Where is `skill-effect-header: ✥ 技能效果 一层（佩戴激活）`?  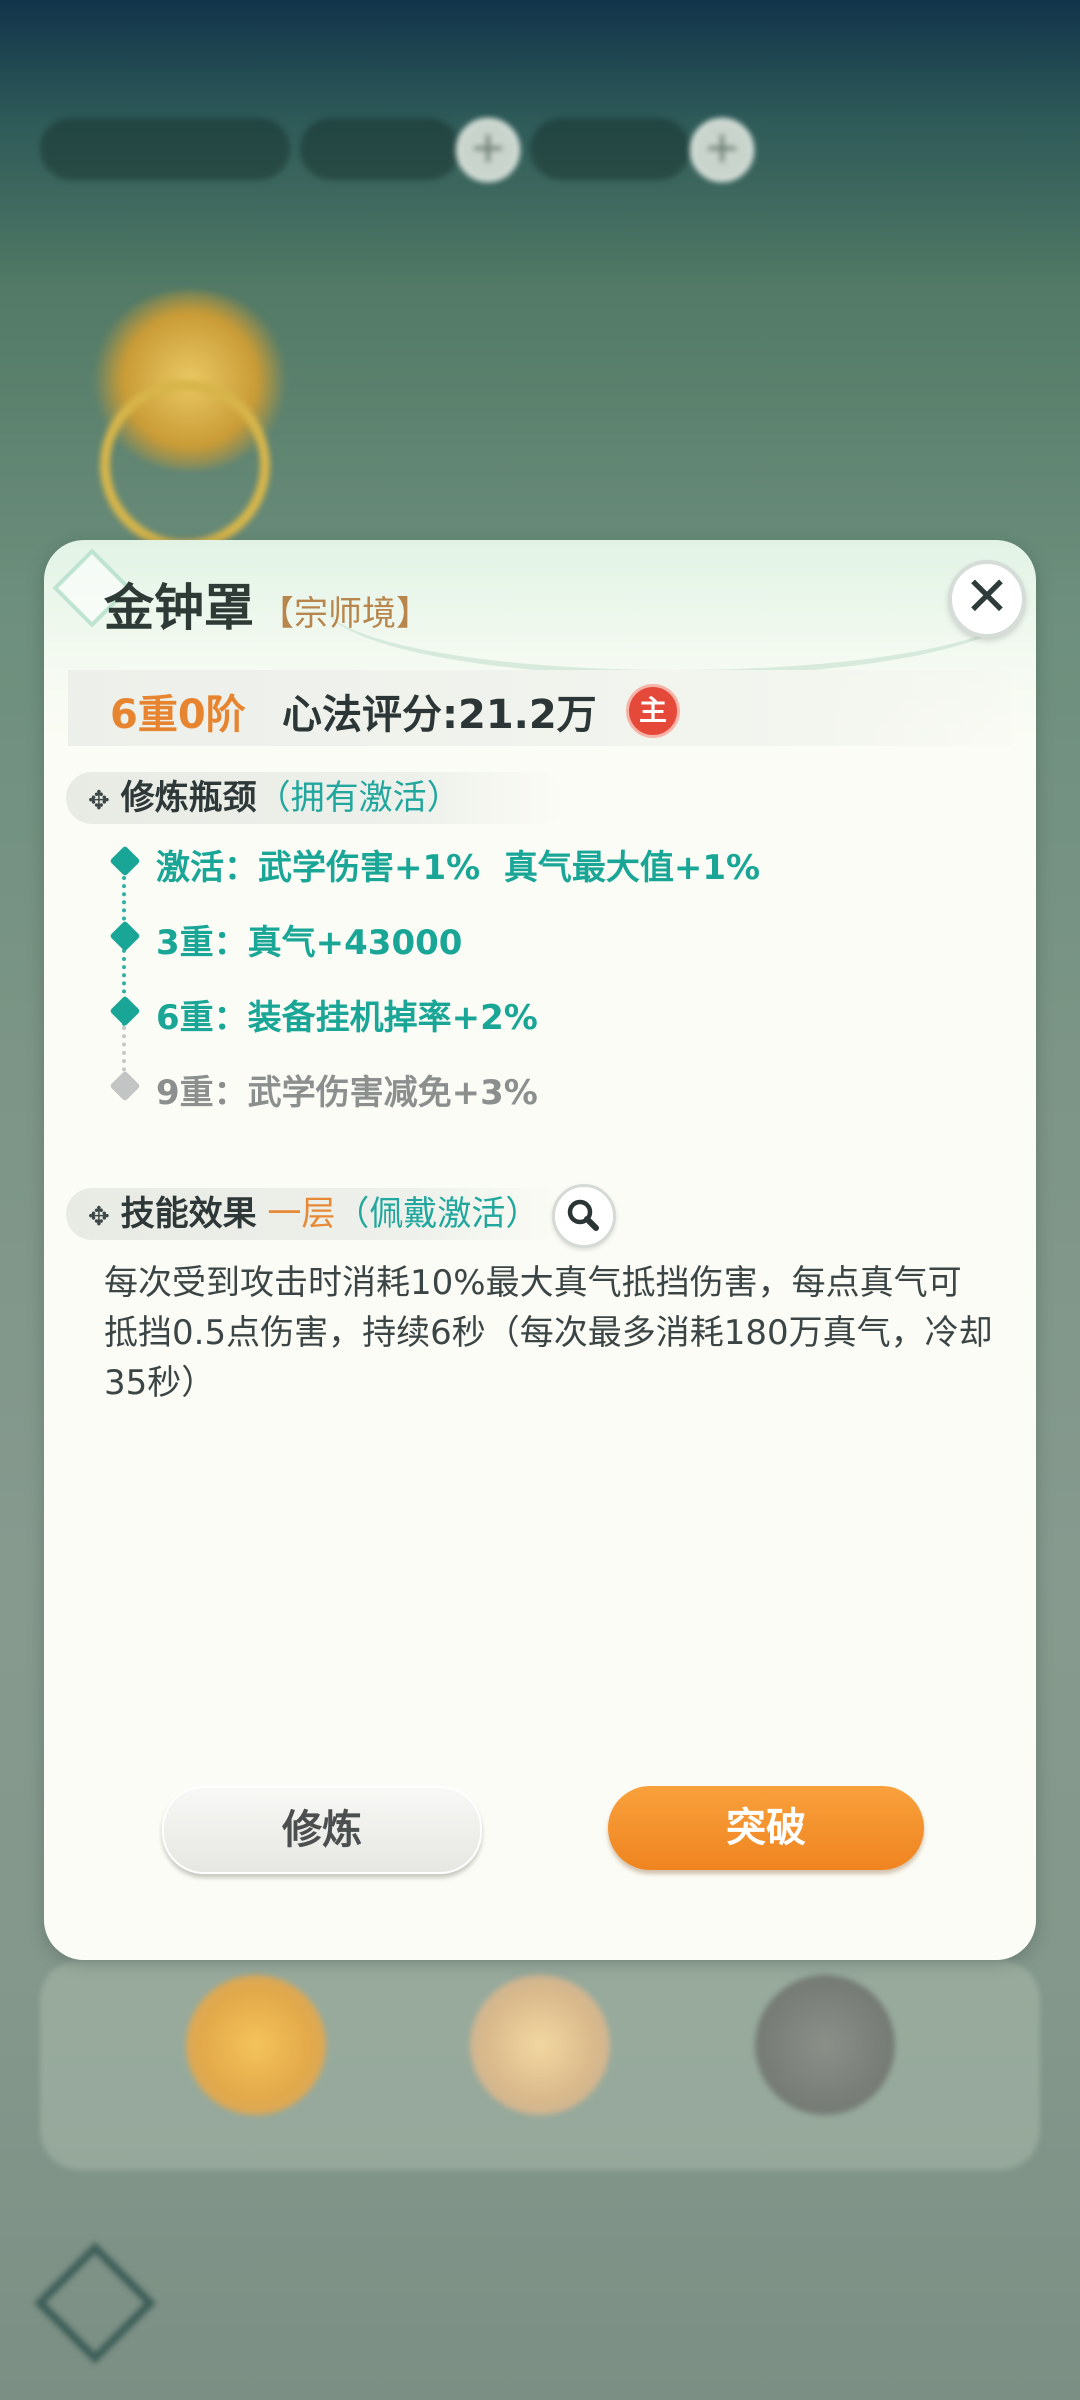 skill-effect-header: ✥ 技能效果 一层（佩戴激活） is located at coordinates (316, 1214).